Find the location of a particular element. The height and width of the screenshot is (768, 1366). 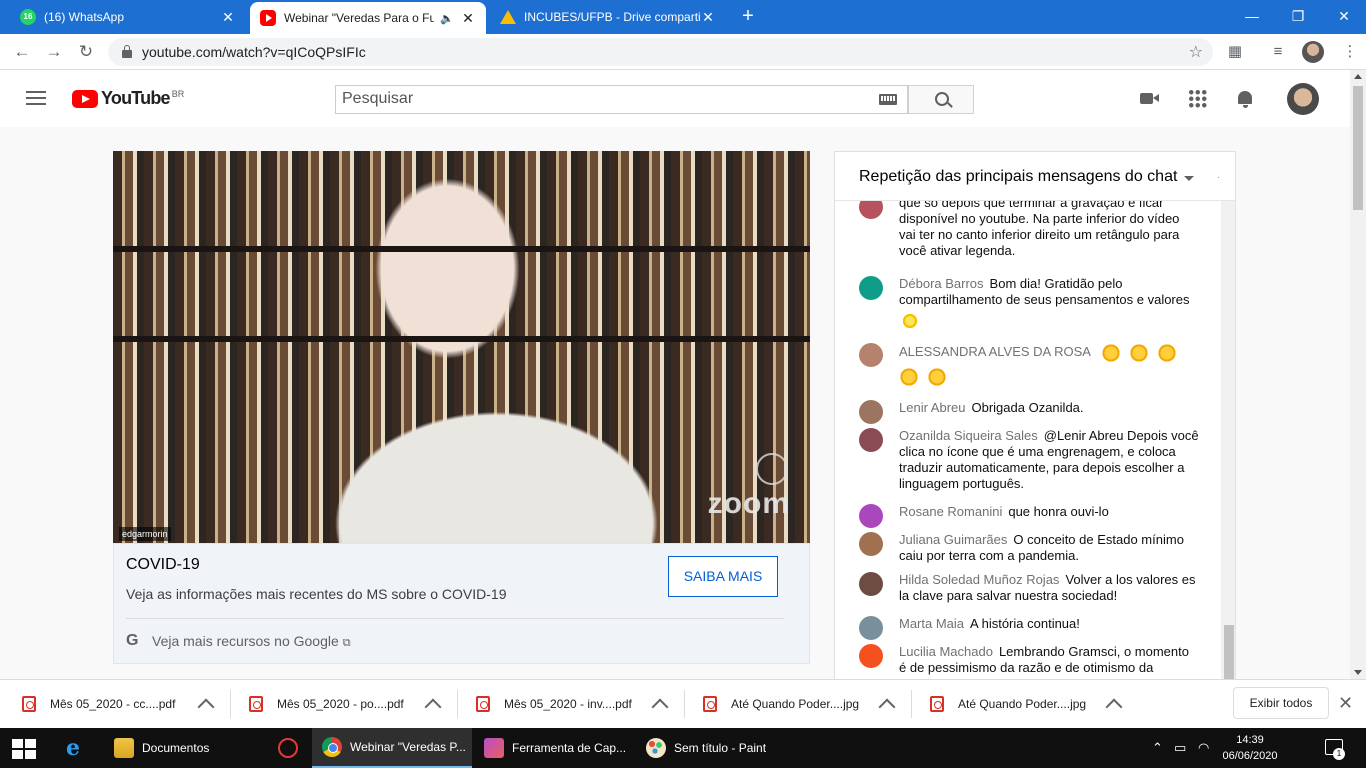

tab-title: INCUBES/UFPB - Drive compartilhado is located at coordinates (612, 17).